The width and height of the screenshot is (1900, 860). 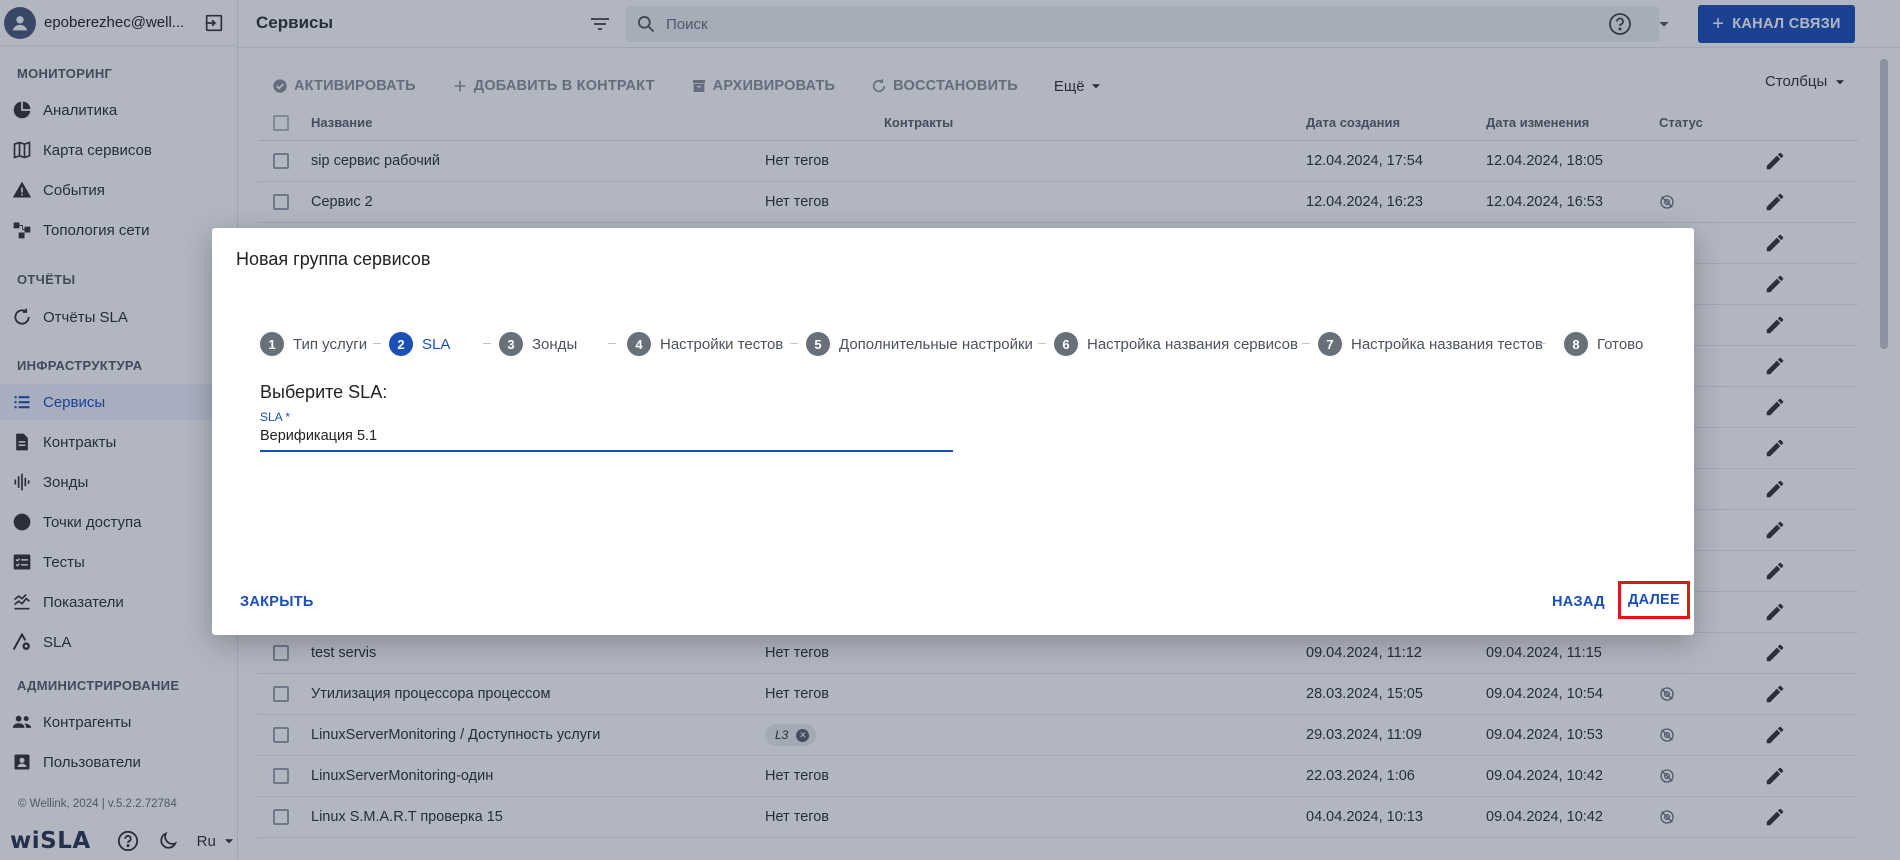 What do you see at coordinates (401, 344) in the screenshot?
I see `step-number: 2` at bounding box center [401, 344].